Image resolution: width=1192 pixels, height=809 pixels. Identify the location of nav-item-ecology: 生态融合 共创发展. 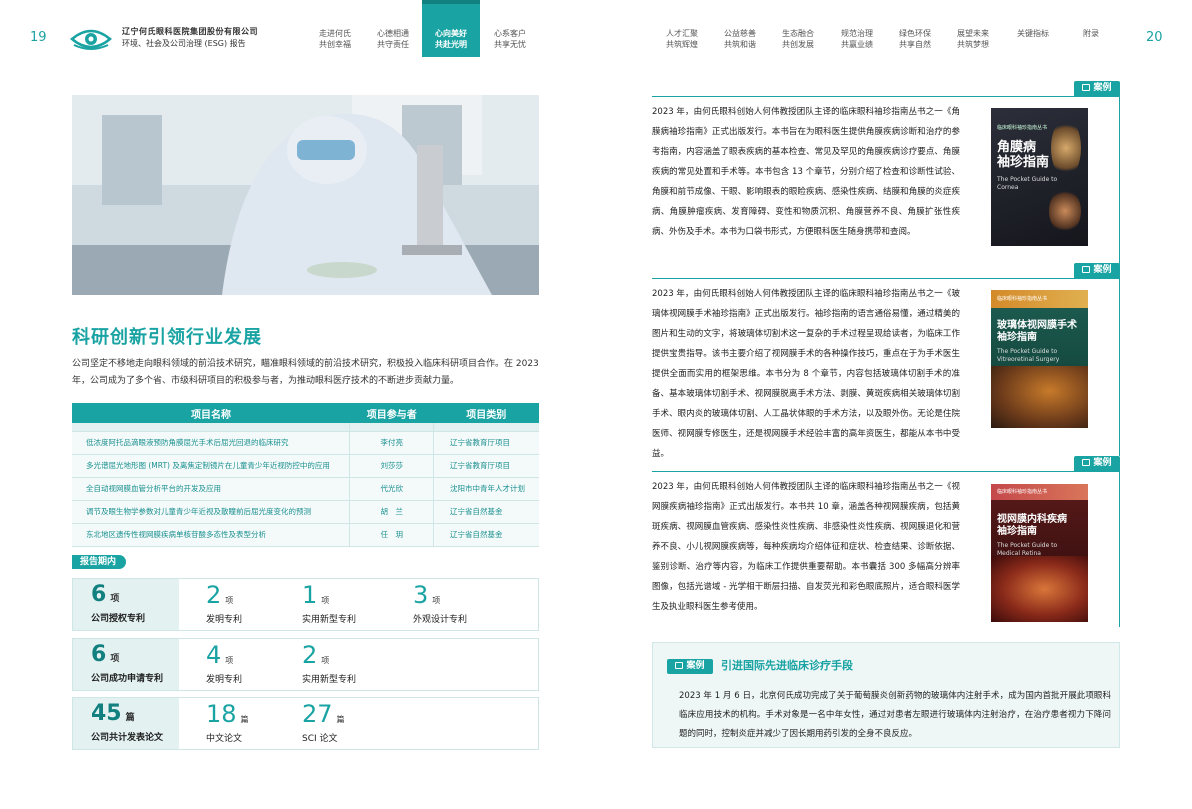
(798, 39).